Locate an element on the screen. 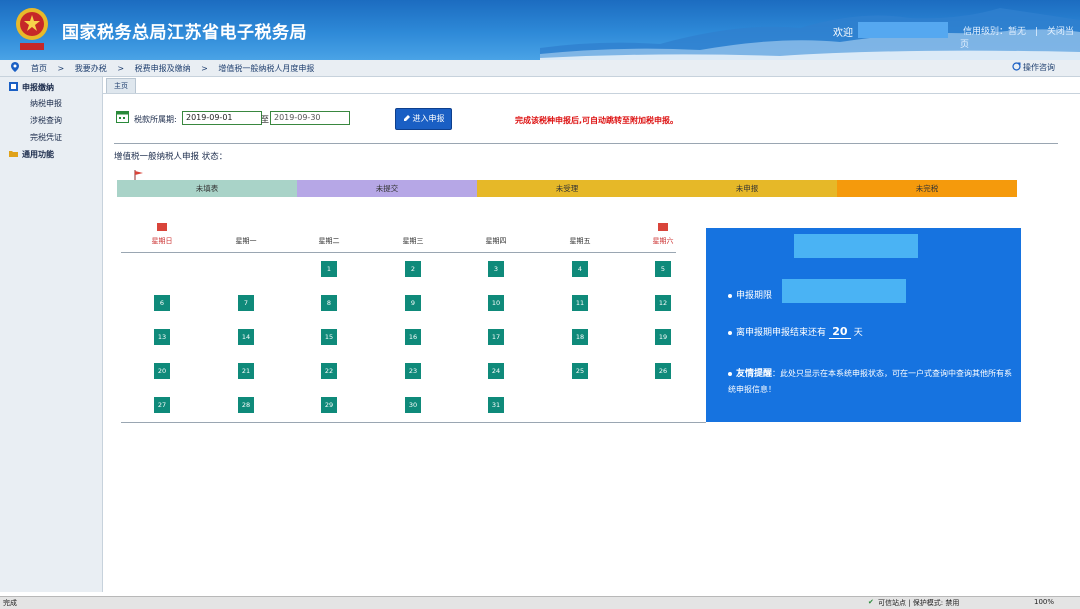  calendar-day: 22 is located at coordinates (329, 371).